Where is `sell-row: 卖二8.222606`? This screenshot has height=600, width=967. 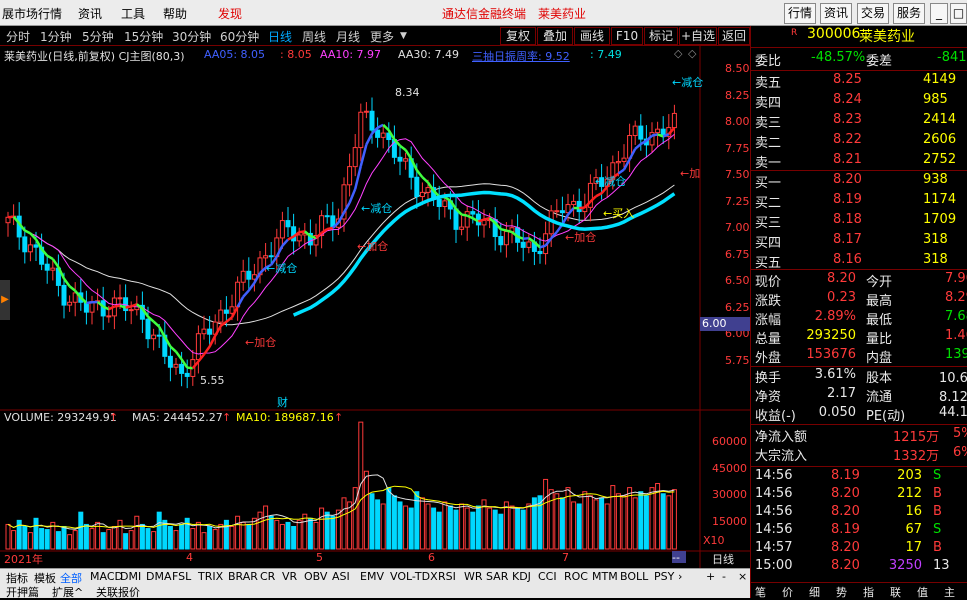 sell-row: 卖二8.222606 is located at coordinates (859, 141).